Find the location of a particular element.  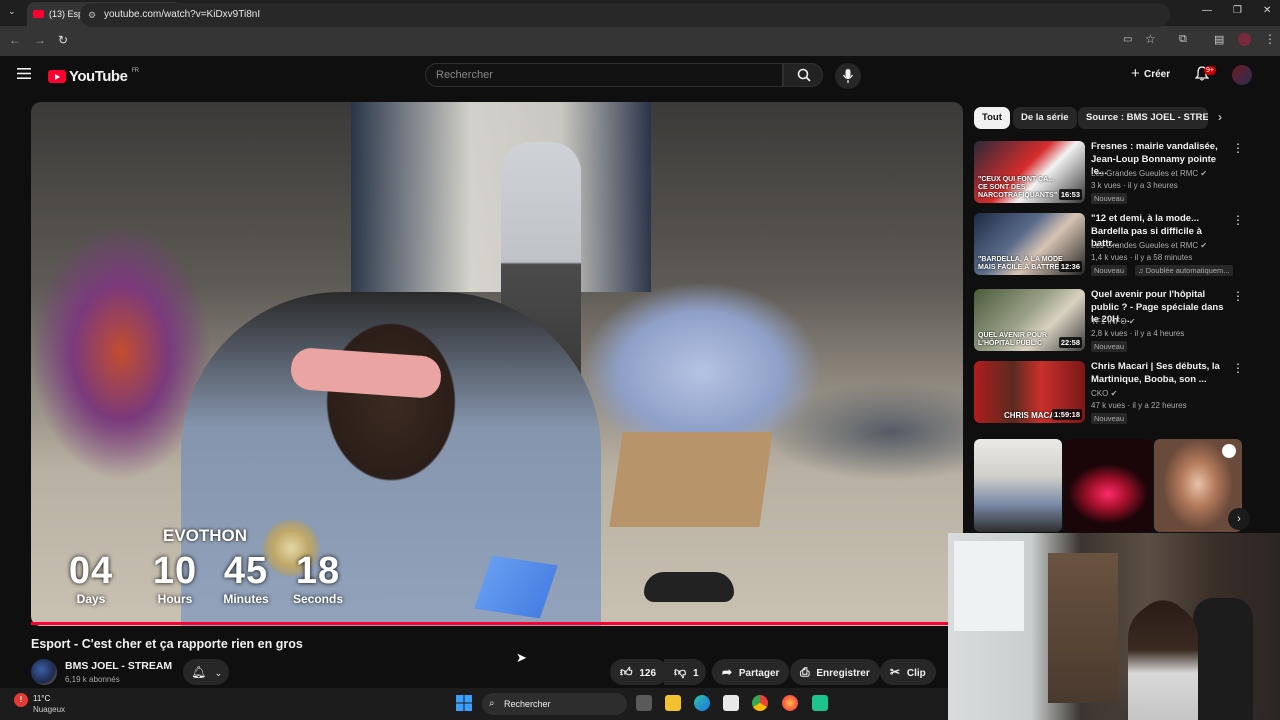

share-button: ➦ Partager is located at coordinates (751, 672).